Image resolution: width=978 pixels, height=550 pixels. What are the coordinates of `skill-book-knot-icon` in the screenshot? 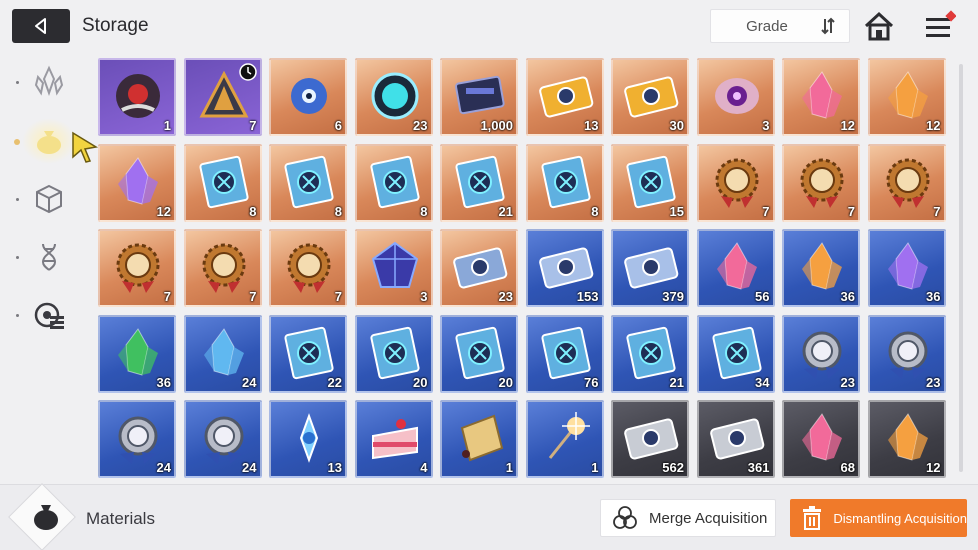 It's located at (651, 181).